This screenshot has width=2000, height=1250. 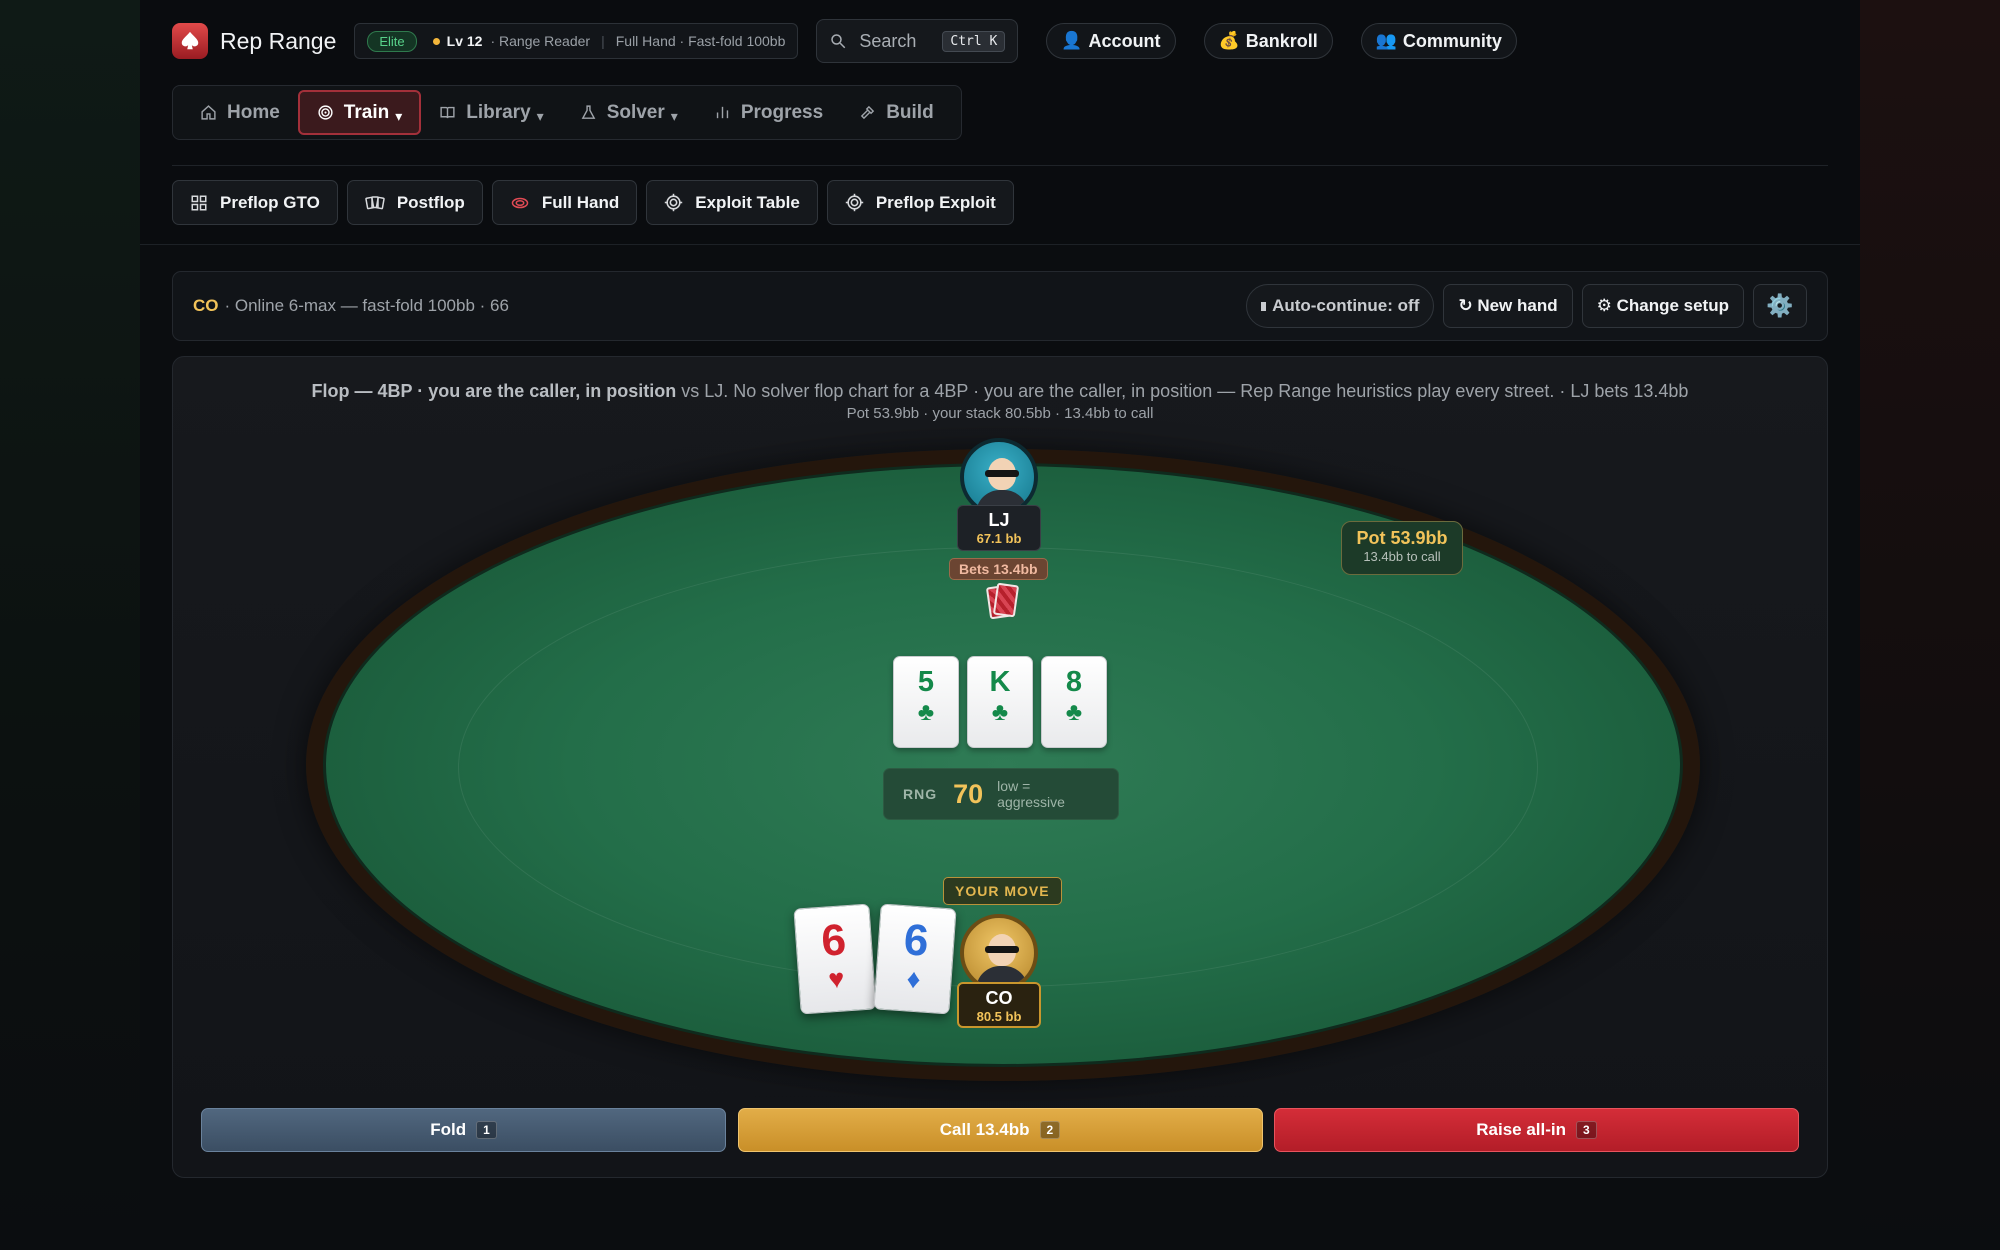 What do you see at coordinates (1586, 1130) in the screenshot?
I see `hotkey-badge: 3` at bounding box center [1586, 1130].